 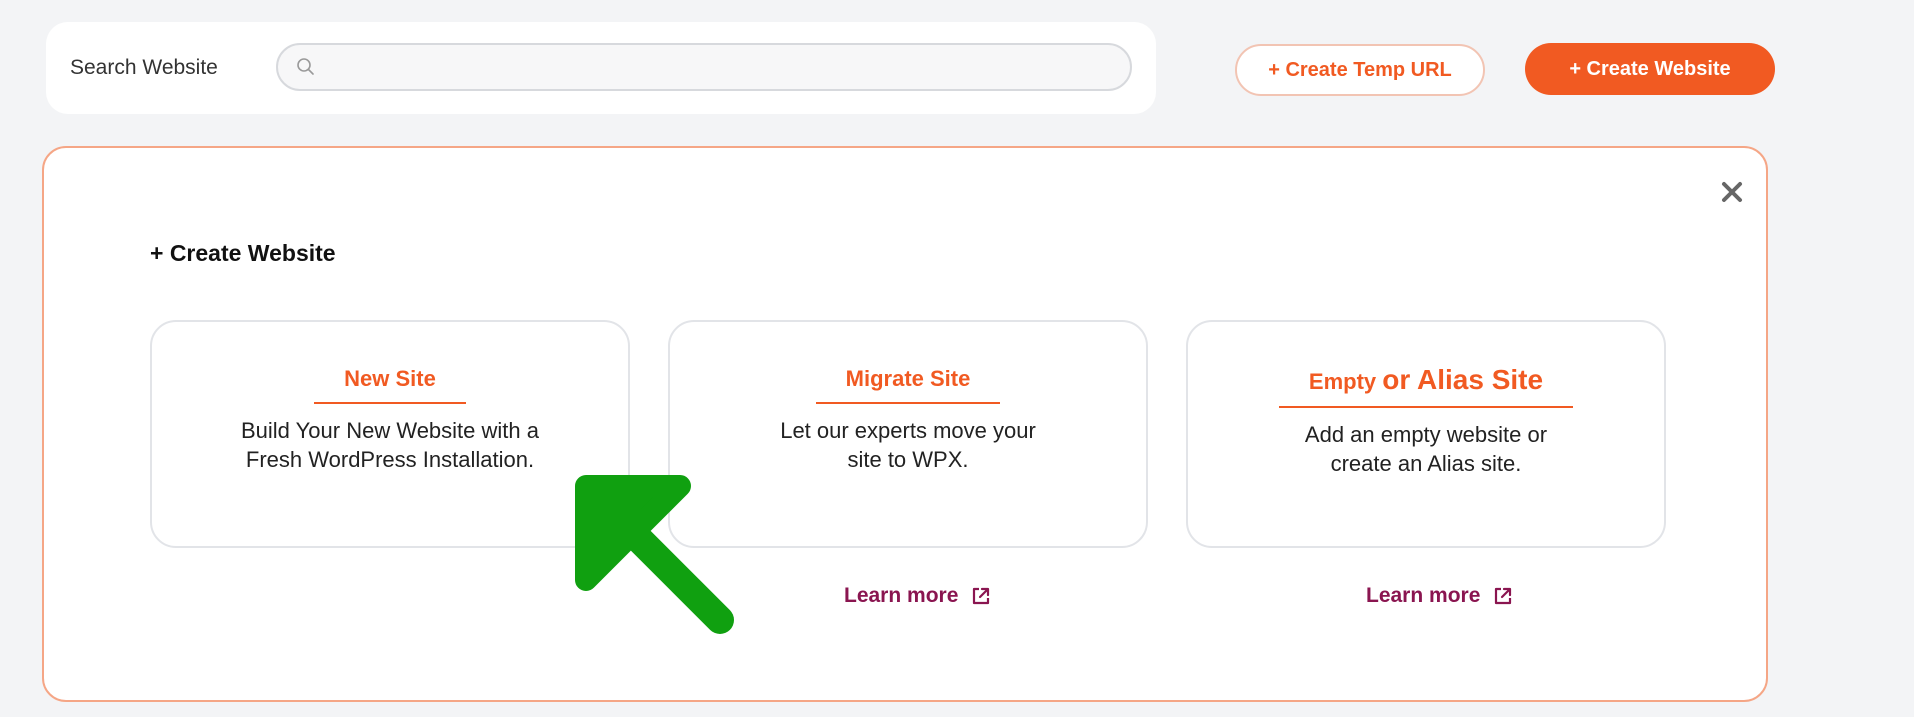 I want to click on create-temp-url-button: + Create Temp URL, so click(x=1360, y=70).